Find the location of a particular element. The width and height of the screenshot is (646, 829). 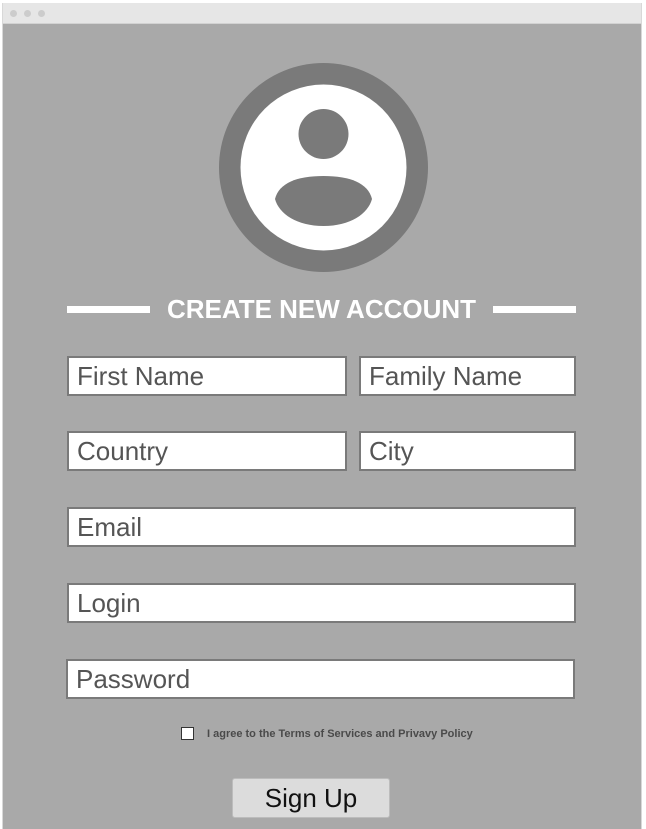

terms-checkbox is located at coordinates (187, 733).